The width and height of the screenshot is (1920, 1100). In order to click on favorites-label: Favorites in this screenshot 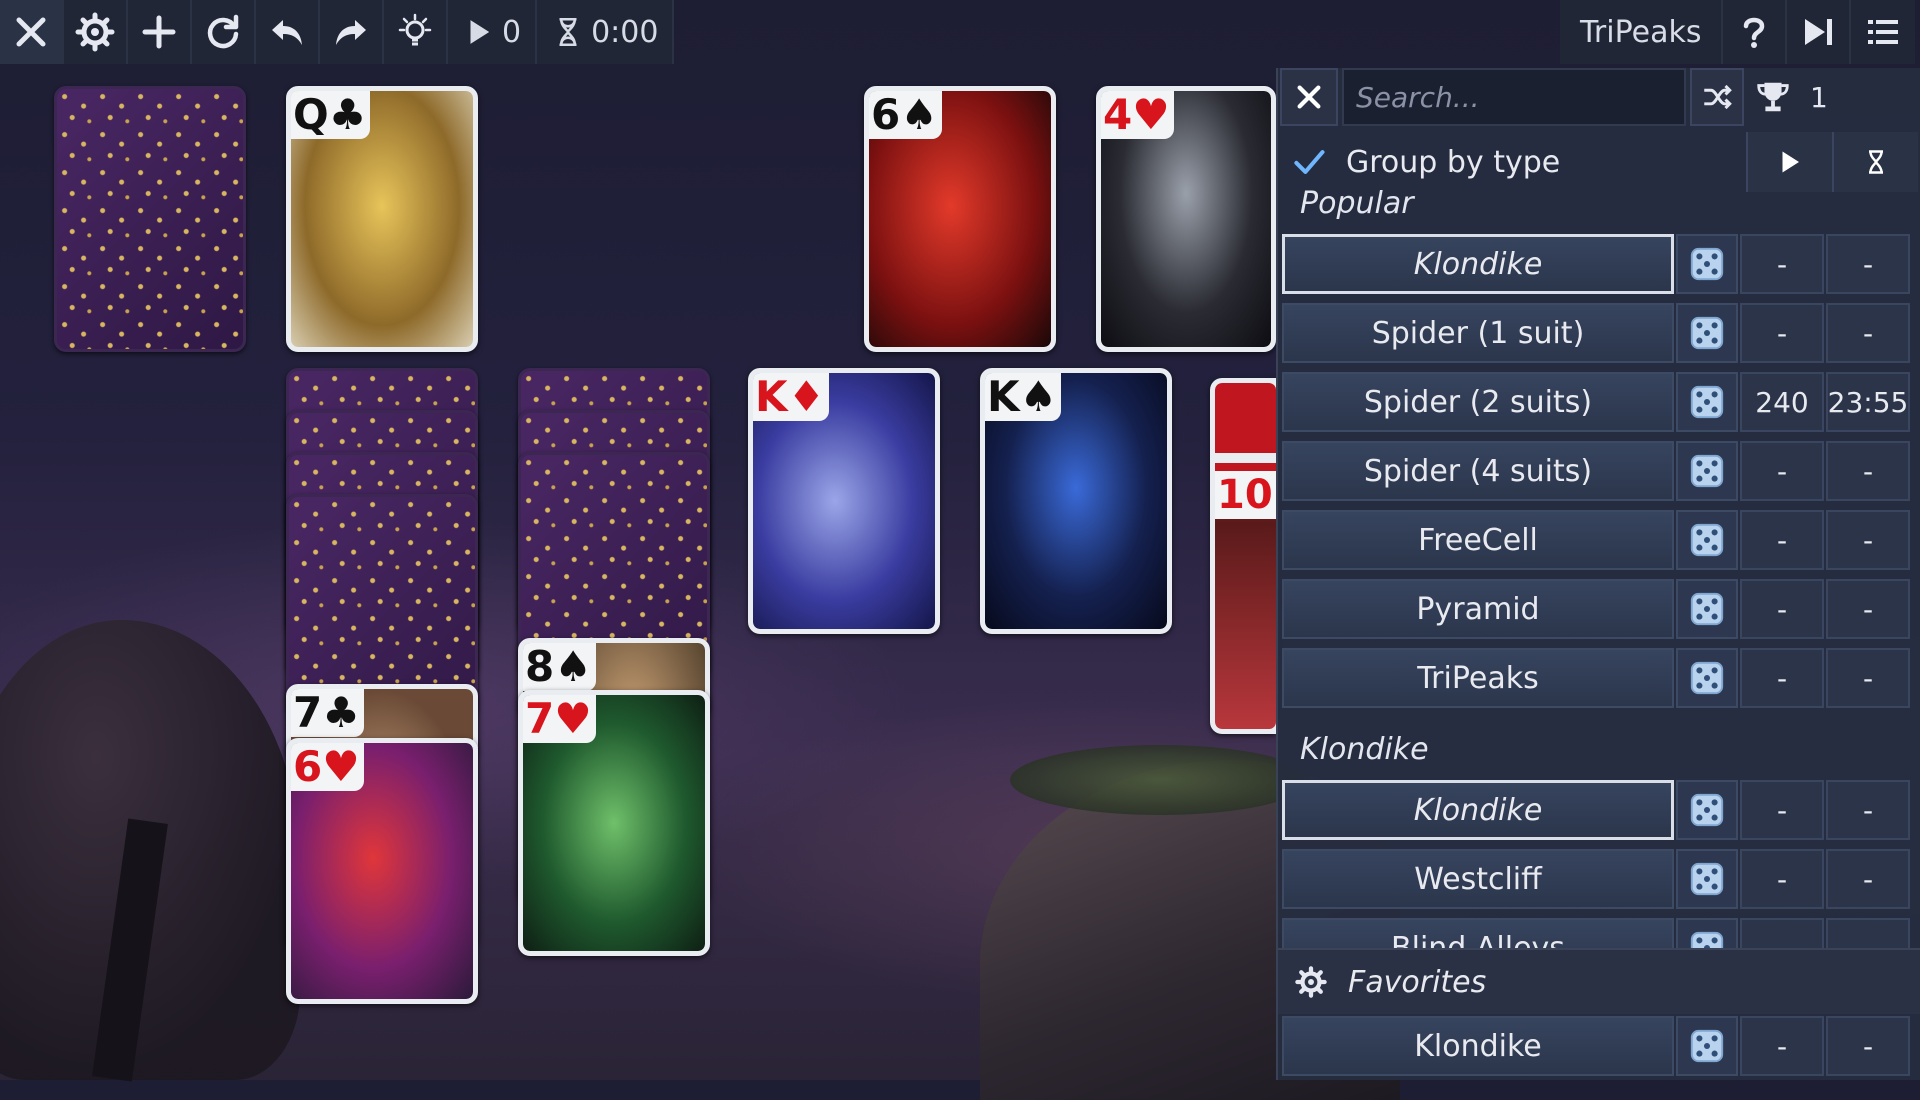, I will do `click(1417, 982)`.